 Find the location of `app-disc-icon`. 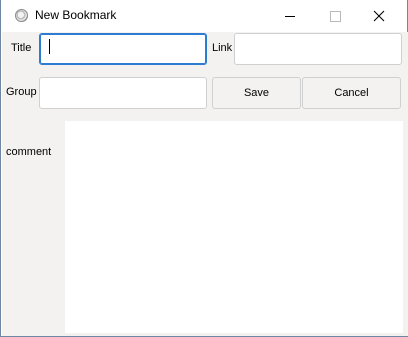

app-disc-icon is located at coordinates (21, 15).